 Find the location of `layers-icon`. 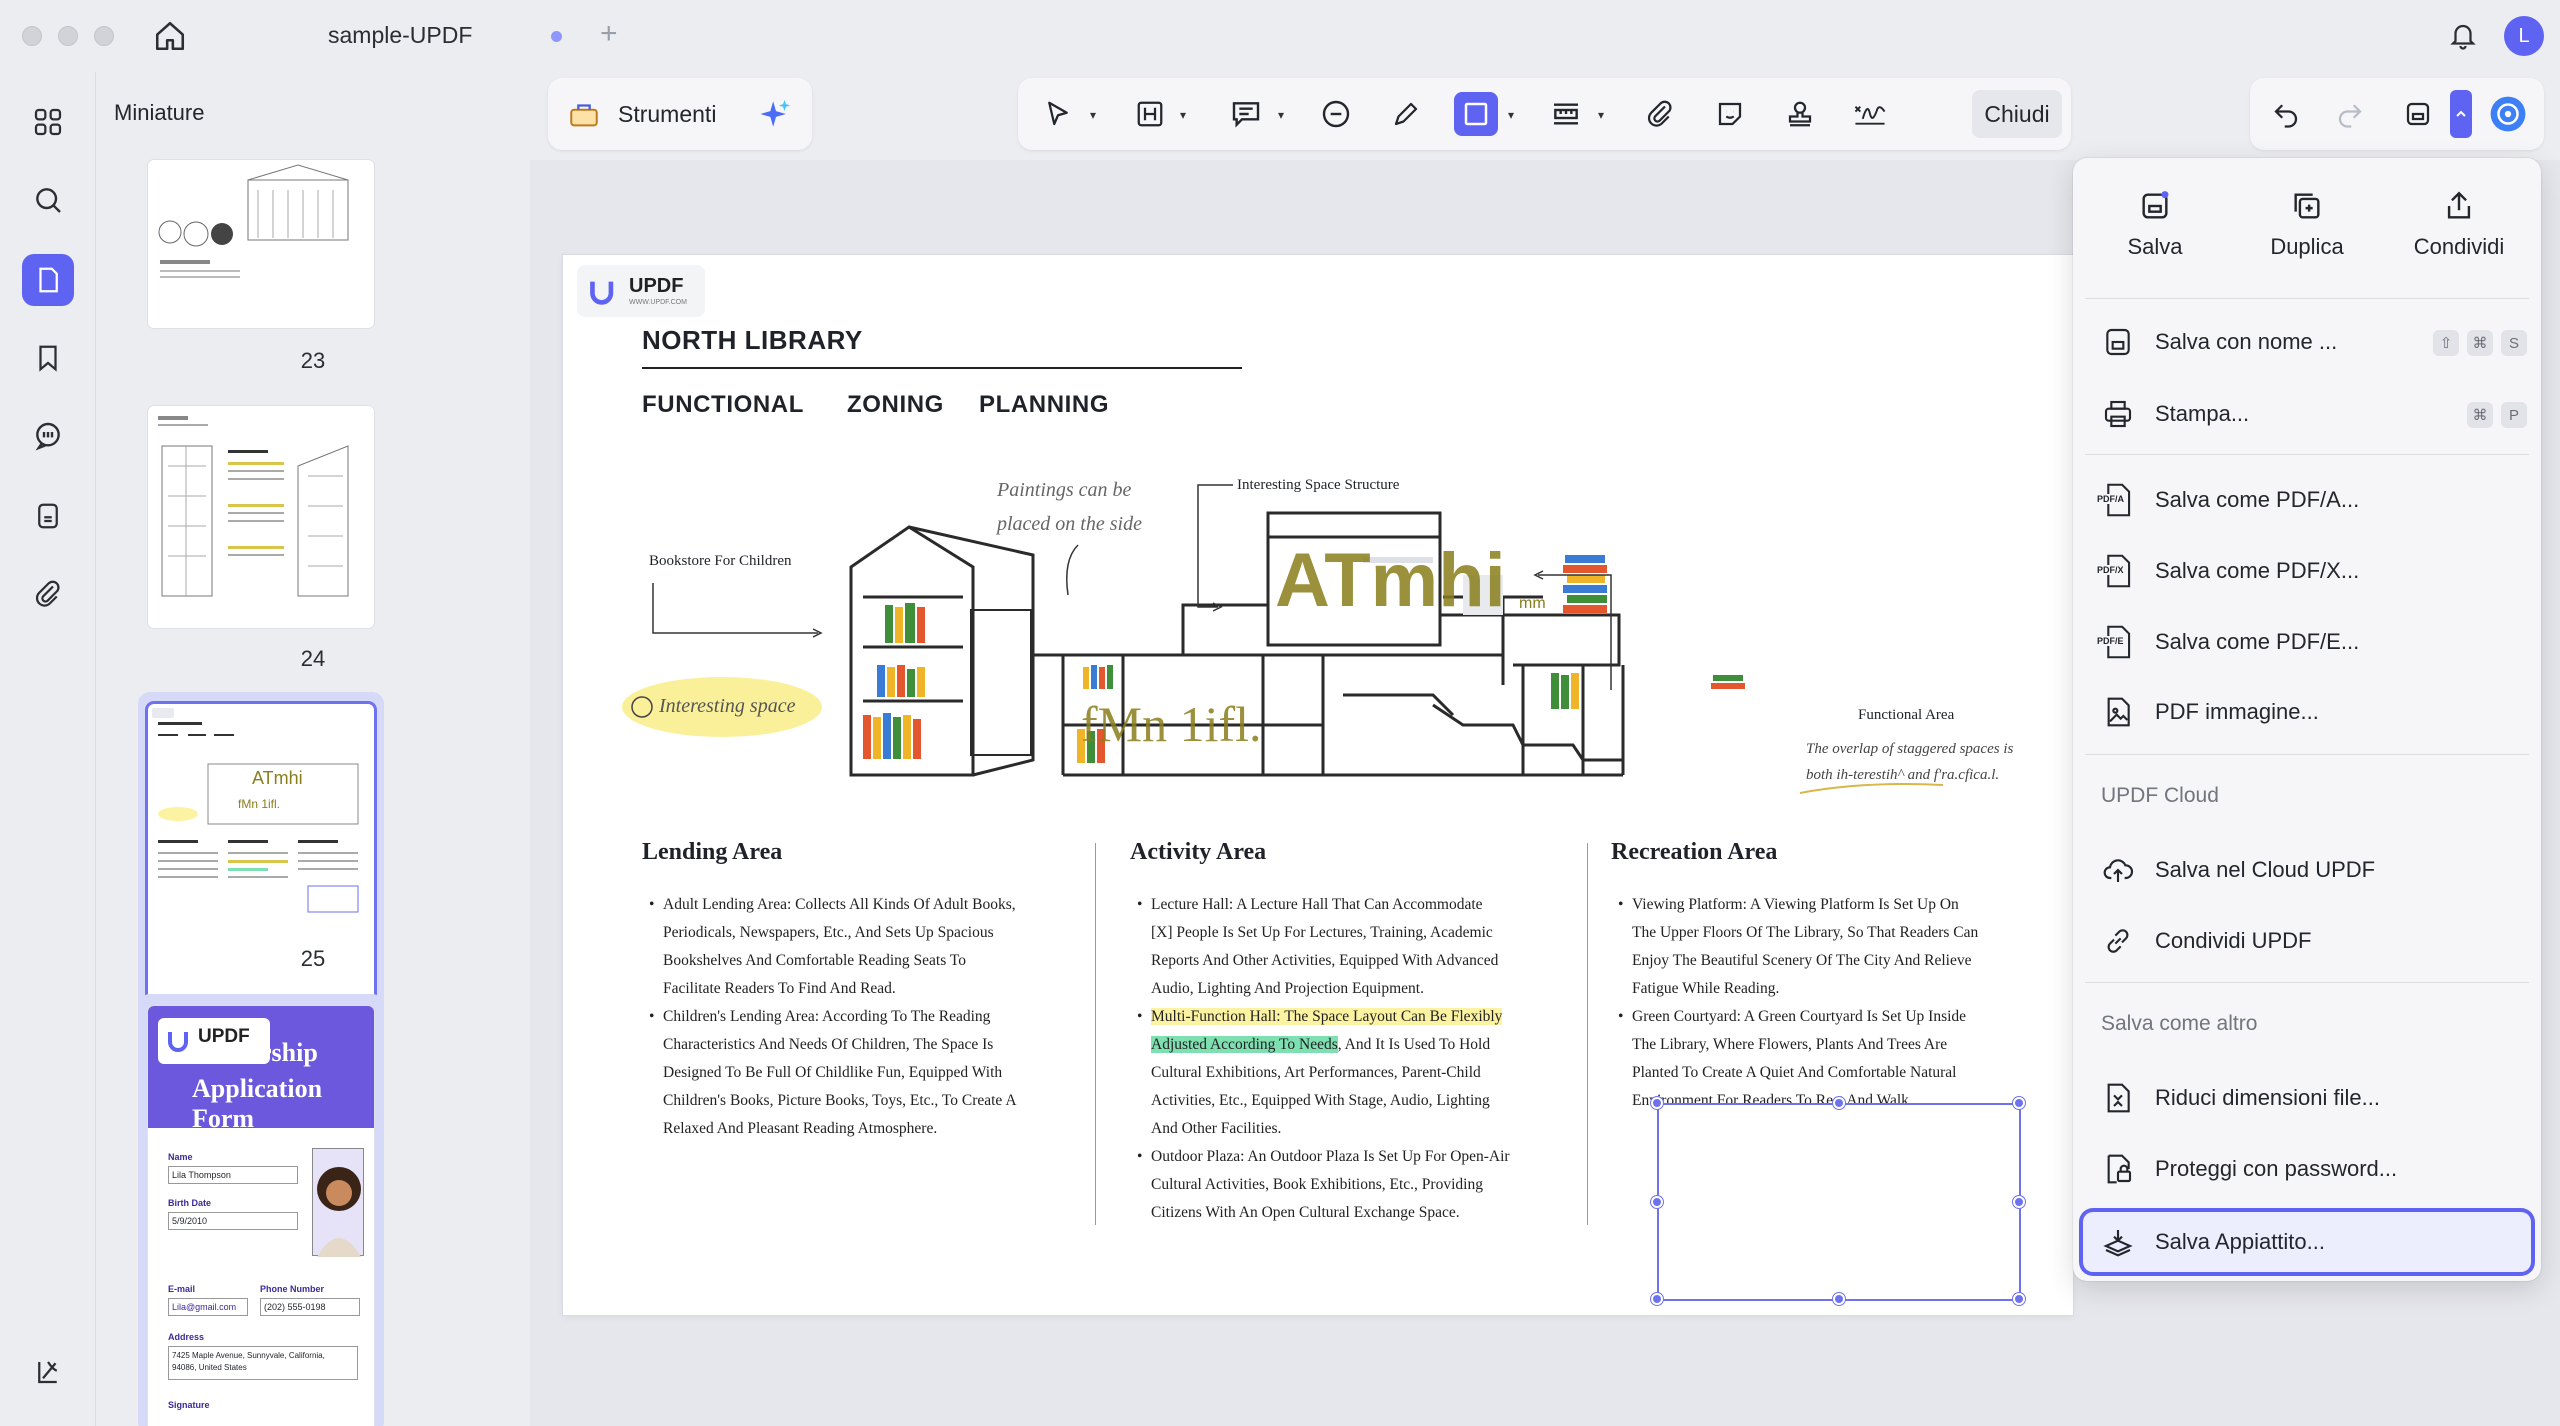

layers-icon is located at coordinates (48, 1372).